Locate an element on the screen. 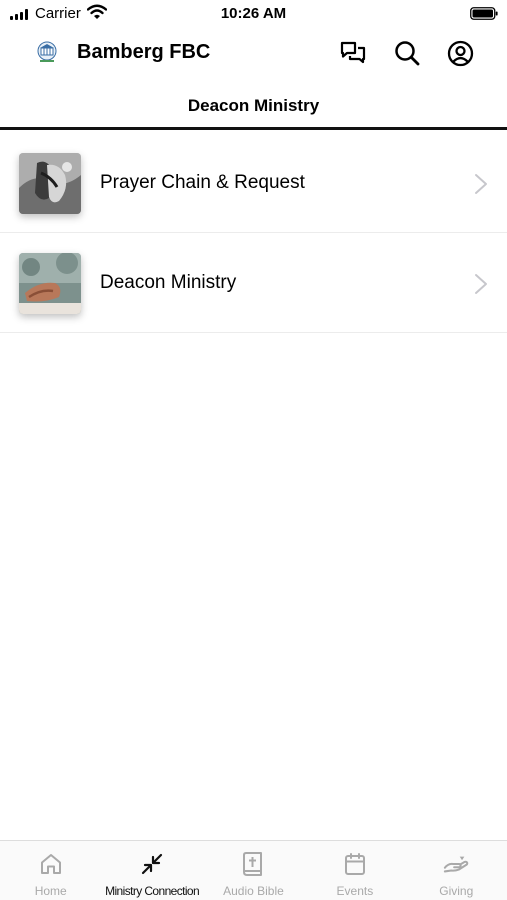 The height and width of the screenshot is (900, 507). search-button is located at coordinates (407, 53).